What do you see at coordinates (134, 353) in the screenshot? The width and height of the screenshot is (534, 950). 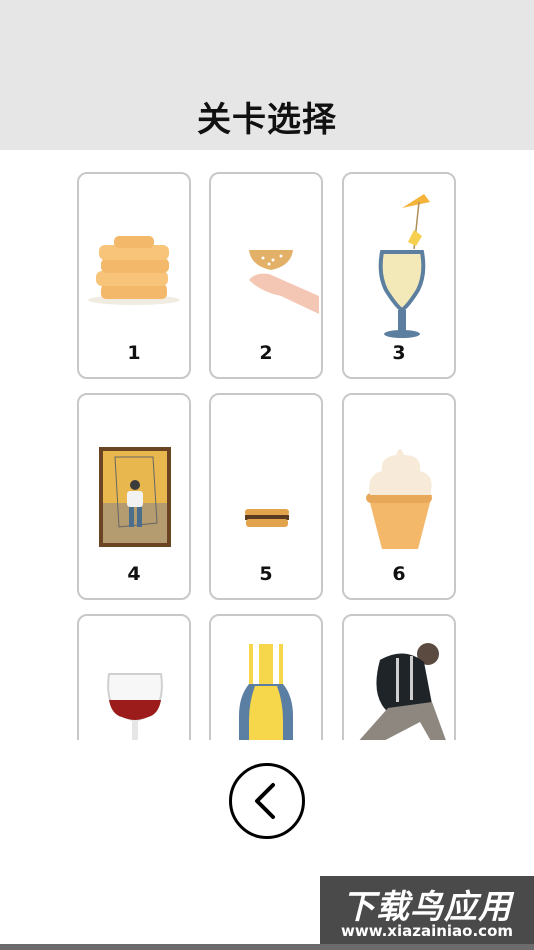 I see `level-number: 1` at bounding box center [134, 353].